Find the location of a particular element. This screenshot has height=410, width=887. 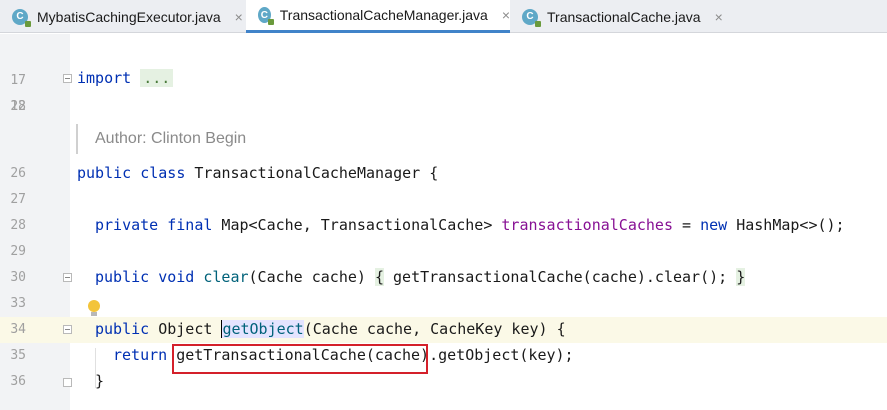

code-line-36: 36 } is located at coordinates (443, 382).